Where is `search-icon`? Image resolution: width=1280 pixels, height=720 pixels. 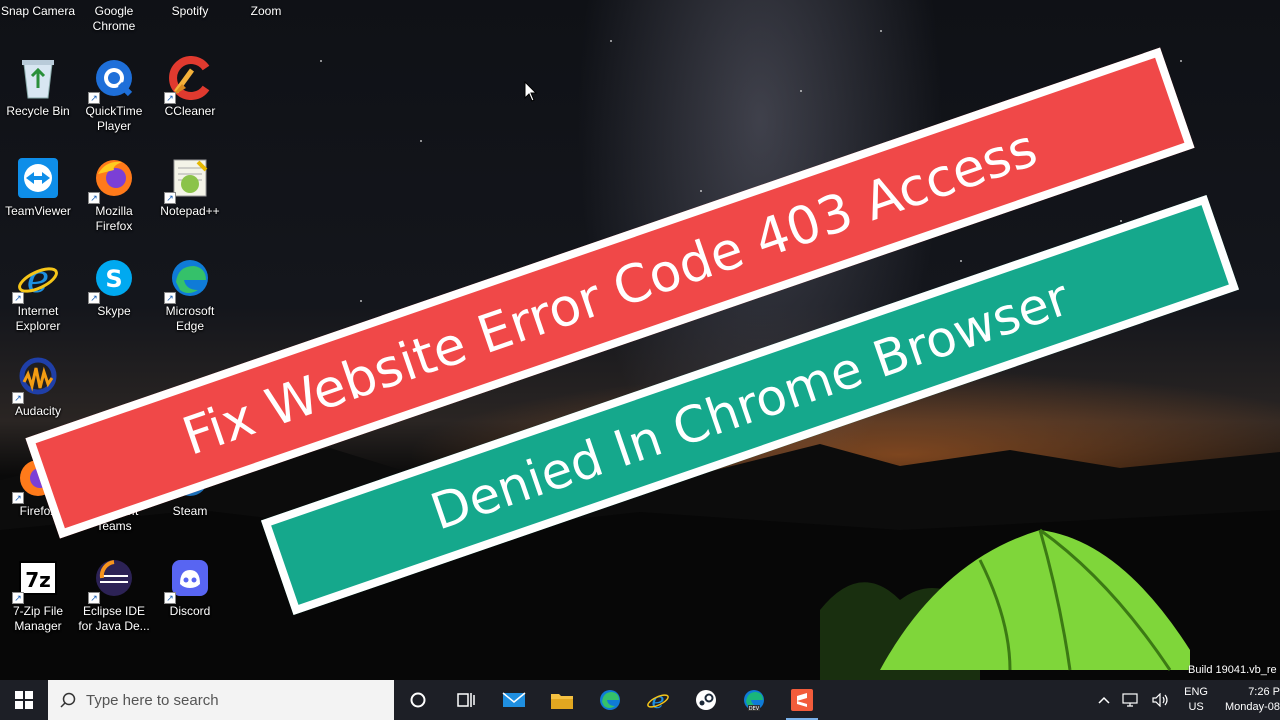 search-icon is located at coordinates (68, 700).